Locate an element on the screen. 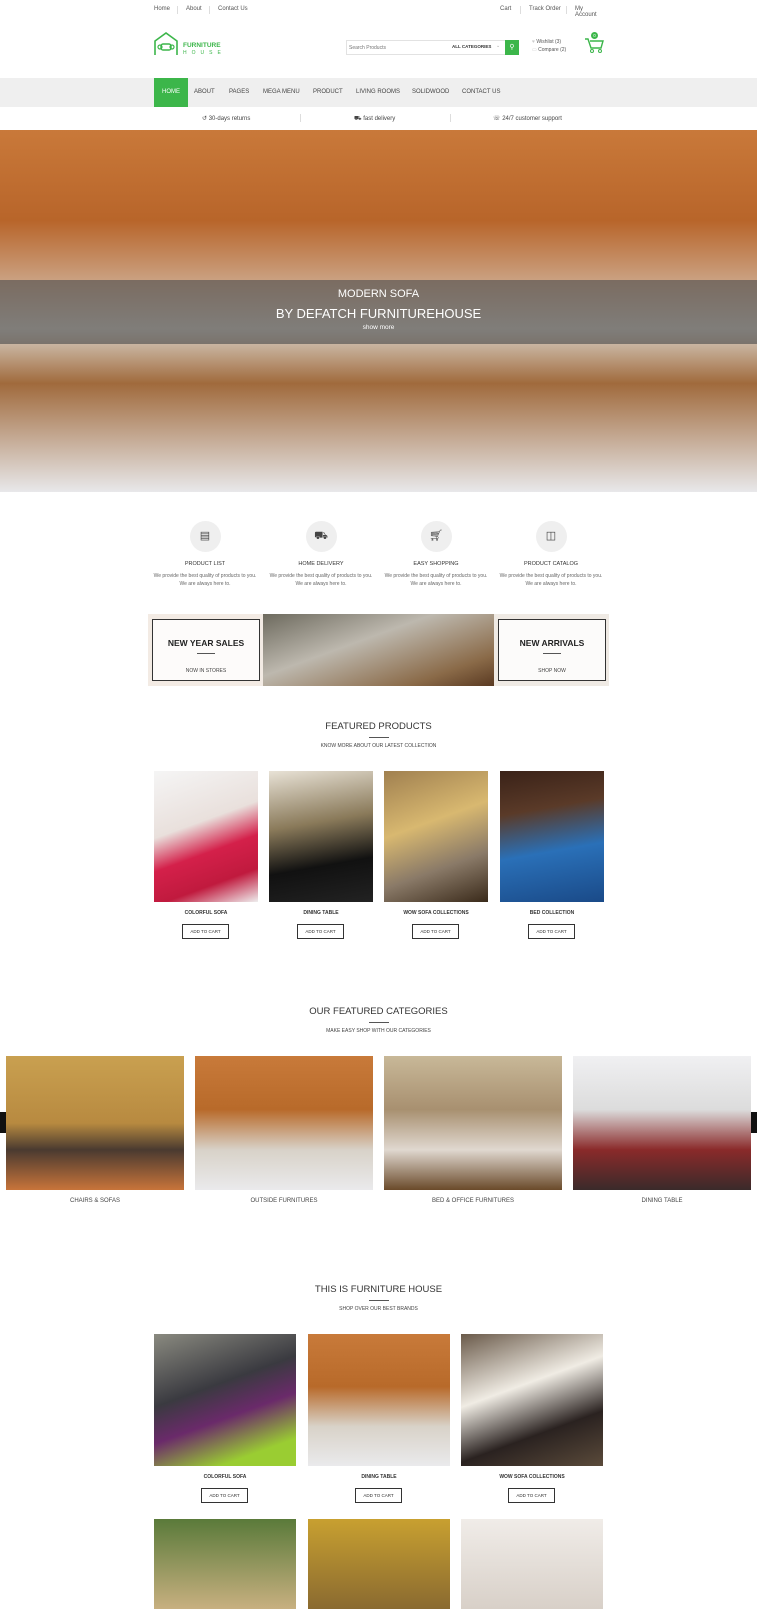 The height and width of the screenshot is (1609, 772). wishlist-link: ♥ Wishlist (3) is located at coordinates (546, 42).